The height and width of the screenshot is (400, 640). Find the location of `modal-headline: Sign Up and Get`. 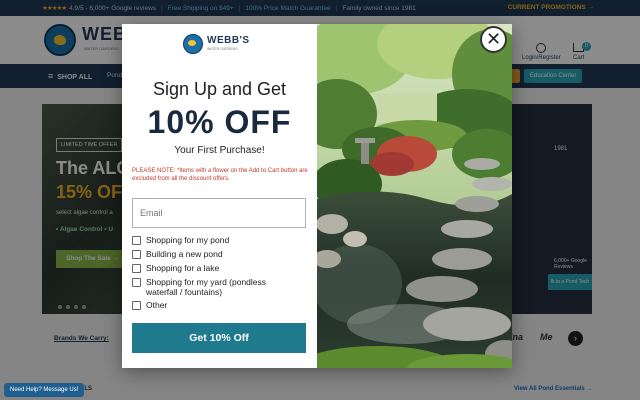

modal-headline: Sign Up and Get is located at coordinates (219, 89).